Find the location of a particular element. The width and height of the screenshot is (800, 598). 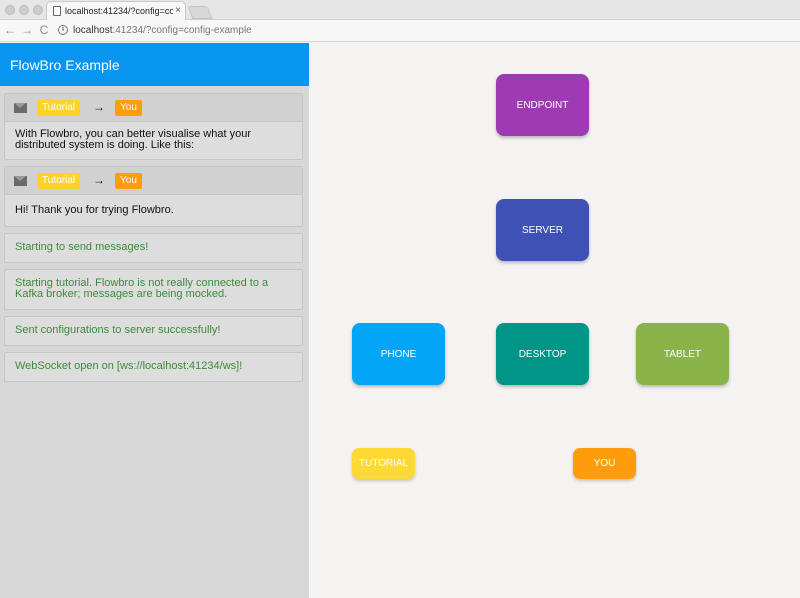

site-info-icon: i is located at coordinates (63, 30).